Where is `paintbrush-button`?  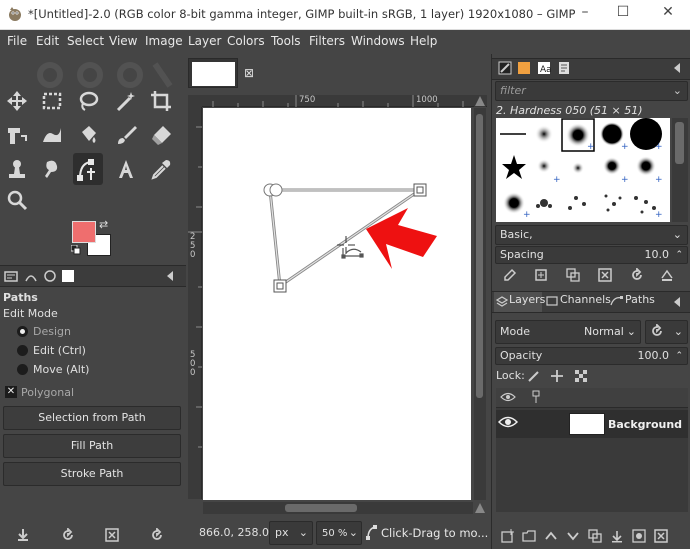
paintbrush-button is located at coordinates (126, 135).